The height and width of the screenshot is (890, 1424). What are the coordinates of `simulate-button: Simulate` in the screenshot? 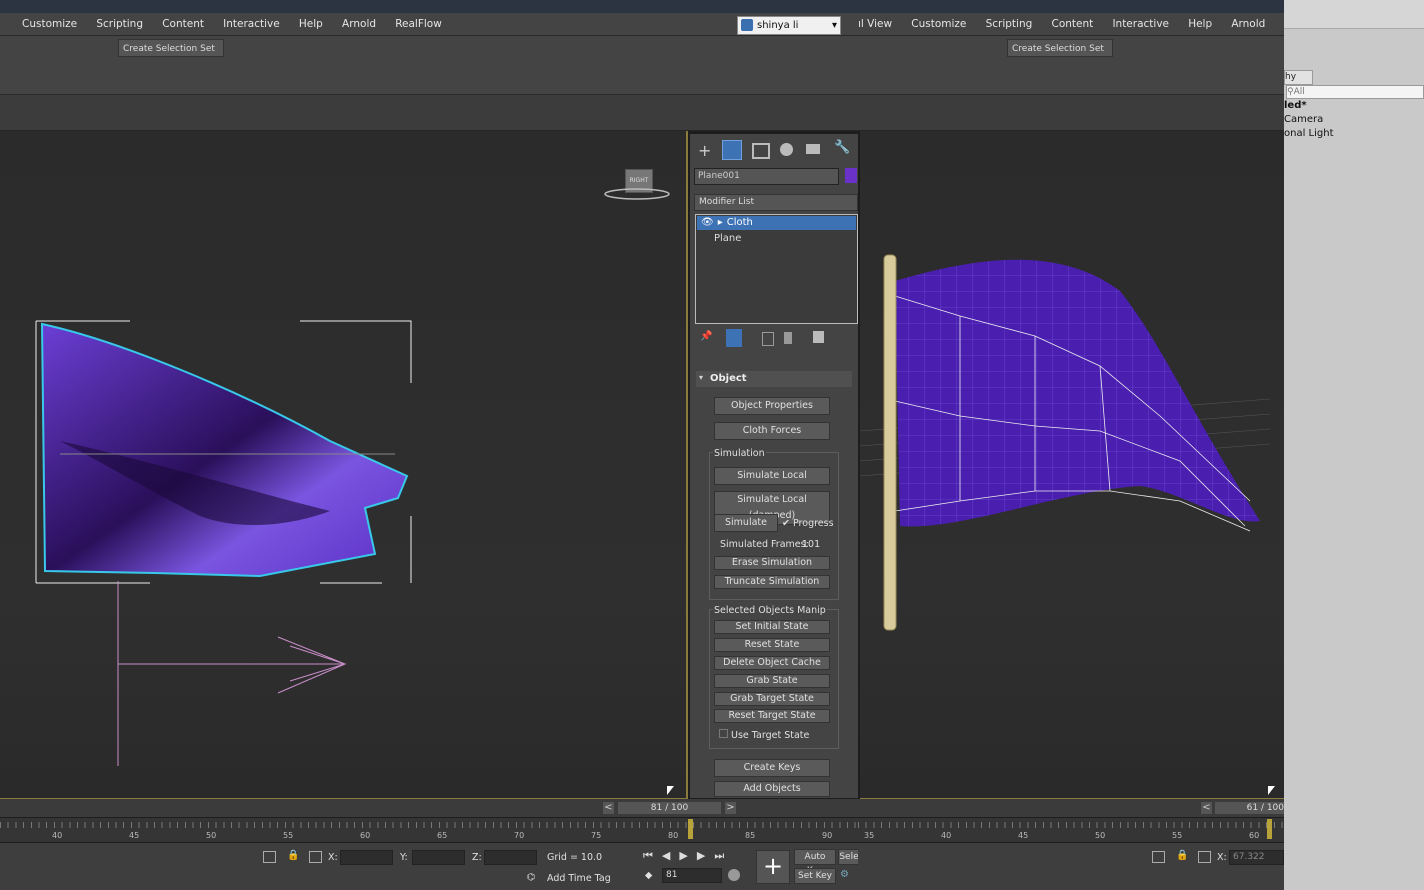 It's located at (746, 523).